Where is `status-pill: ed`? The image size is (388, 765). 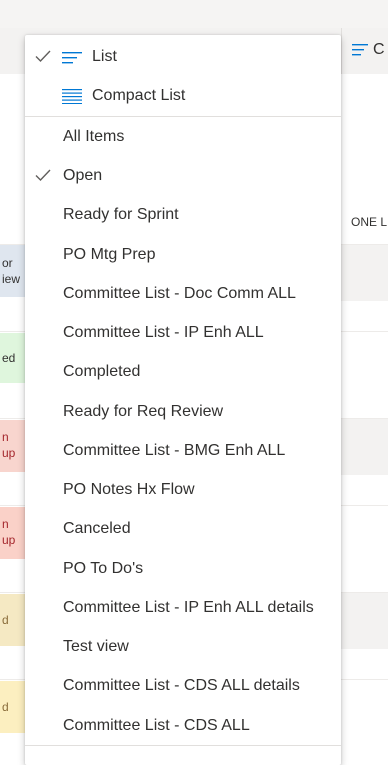
status-pill: ed is located at coordinates (13, 358).